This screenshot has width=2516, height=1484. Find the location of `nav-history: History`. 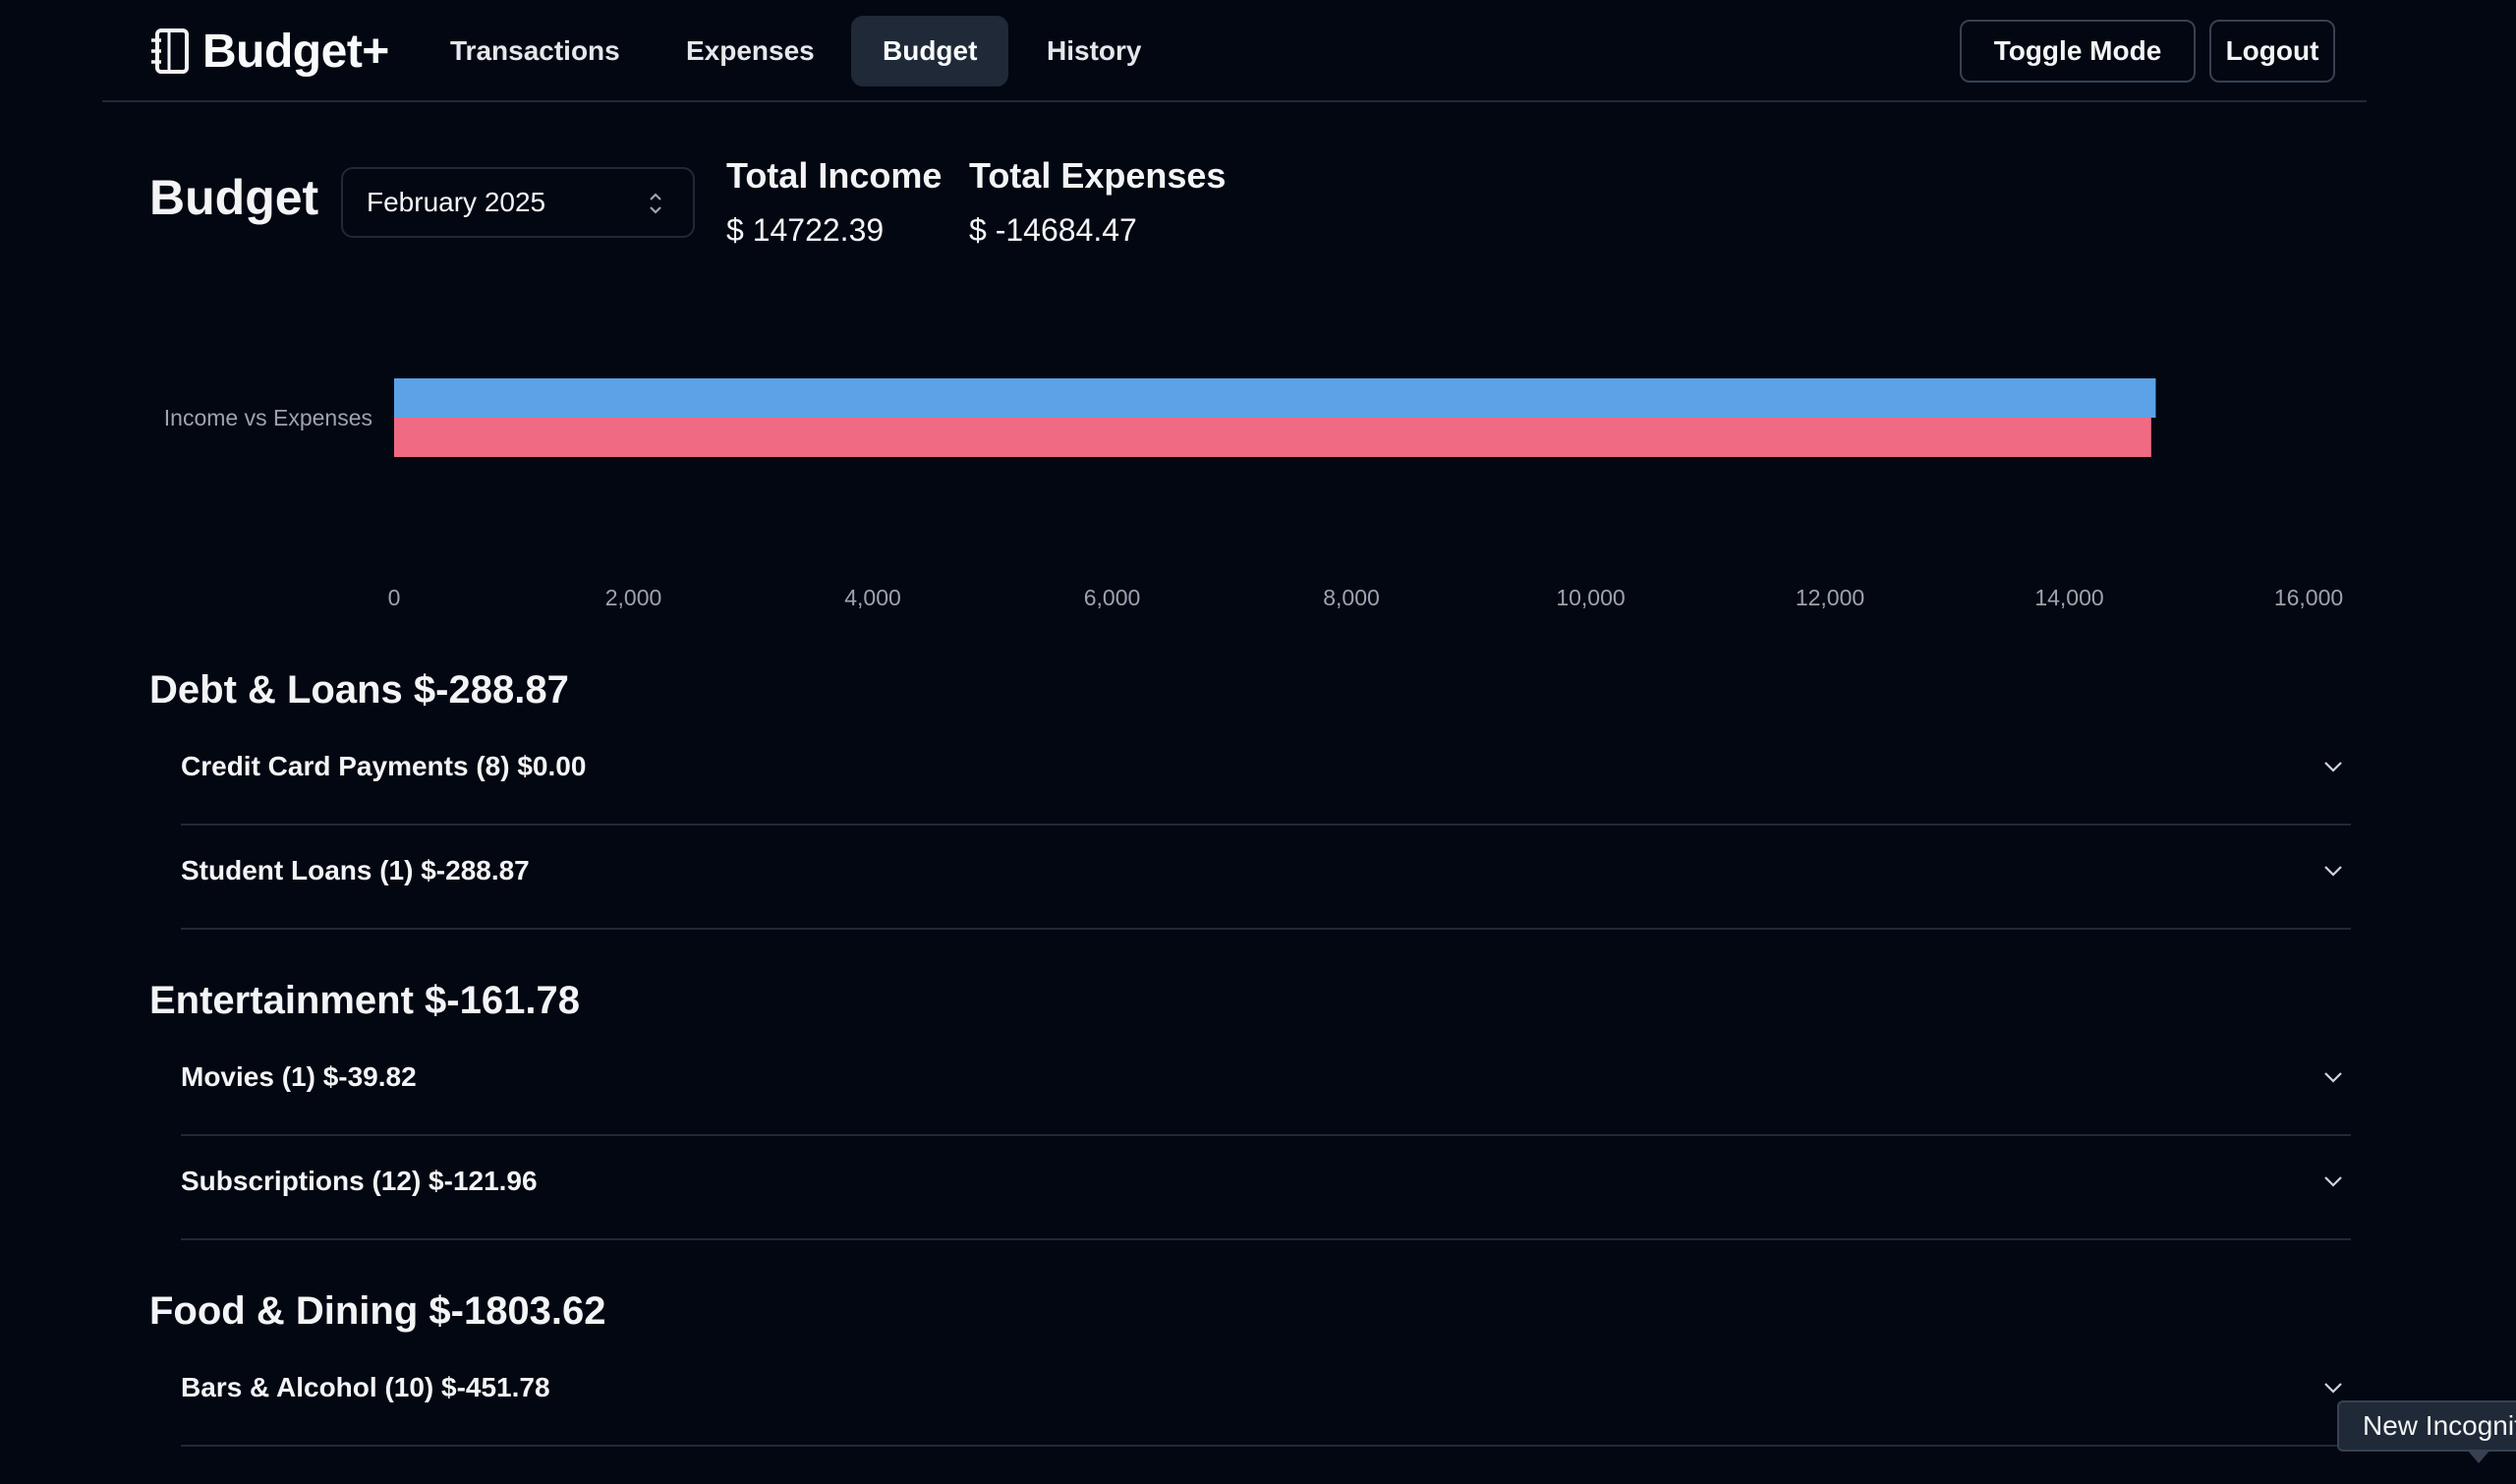

nav-history: History is located at coordinates (1093, 51).